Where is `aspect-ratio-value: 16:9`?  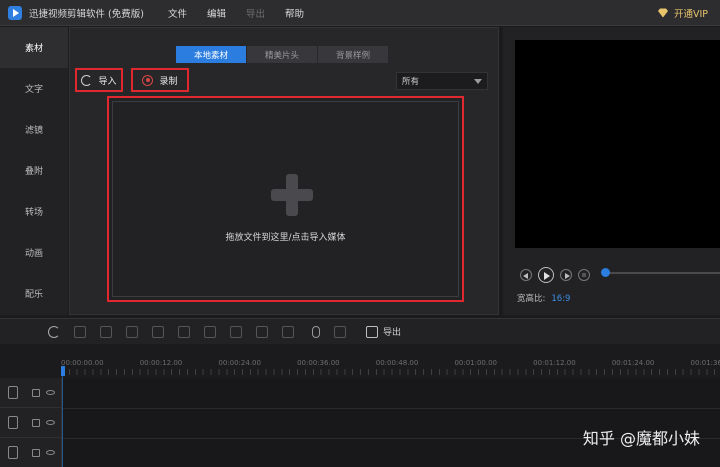
aspect-ratio-value: 16:9 is located at coordinates (560, 299).